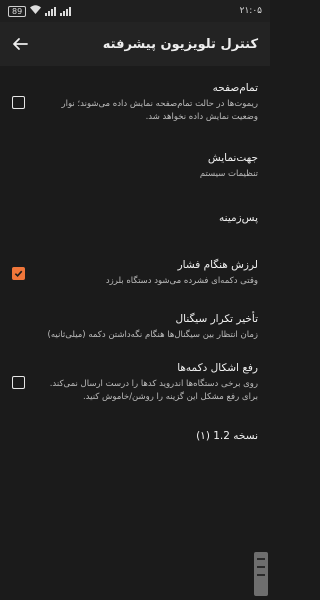 This screenshot has height=600, width=320. I want to click on vibrate-checkbox, so click(18, 273).